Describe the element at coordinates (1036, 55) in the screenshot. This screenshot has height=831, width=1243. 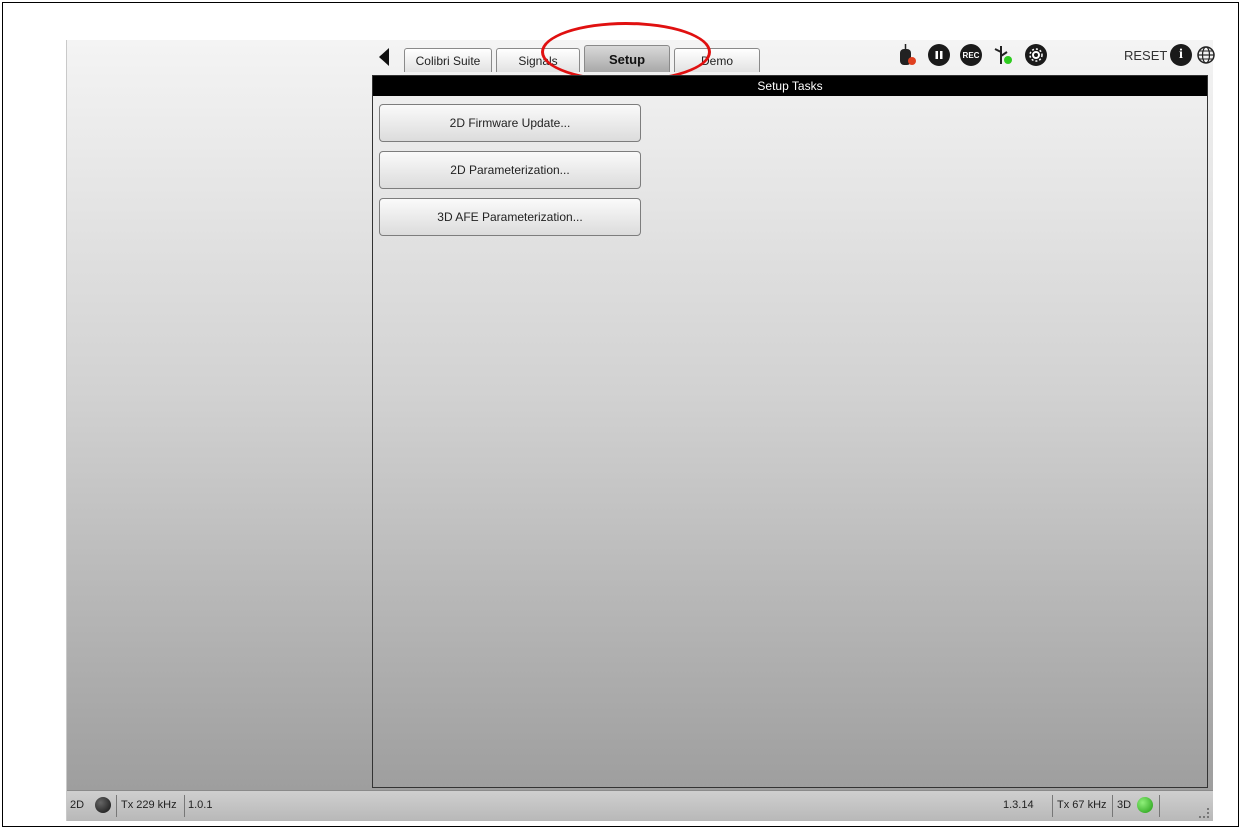
I see `settings-icon` at that location.